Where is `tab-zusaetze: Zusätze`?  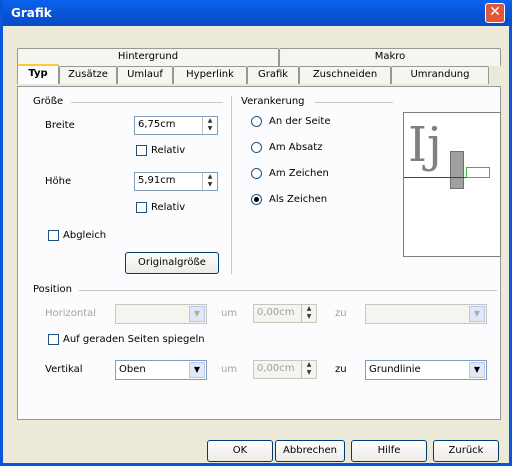 tab-zusaetze: Zusätze is located at coordinates (88, 75).